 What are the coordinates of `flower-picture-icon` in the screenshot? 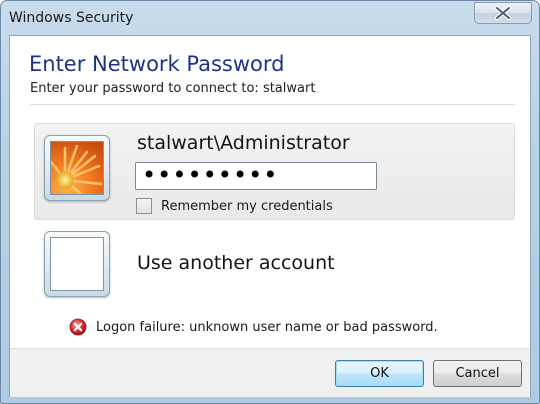 It's located at (77, 168).